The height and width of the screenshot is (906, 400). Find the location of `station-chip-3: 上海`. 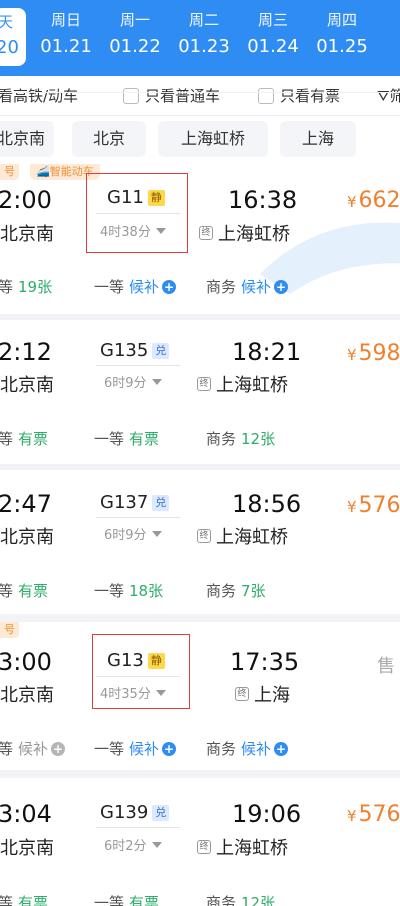

station-chip-3: 上海 is located at coordinates (318, 139).